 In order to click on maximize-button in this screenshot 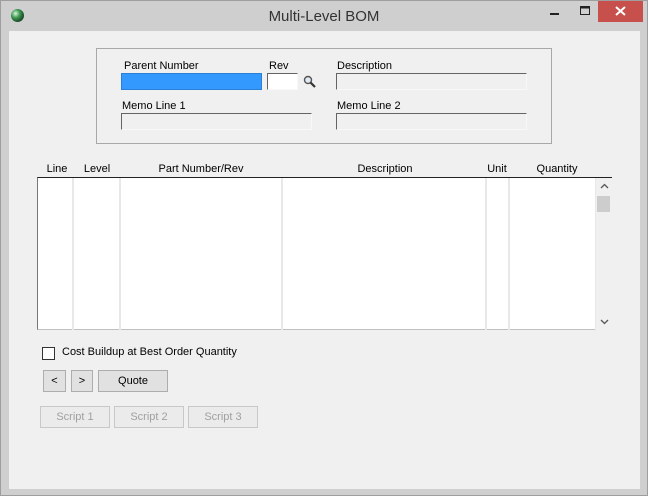, I will do `click(585, 11)`.